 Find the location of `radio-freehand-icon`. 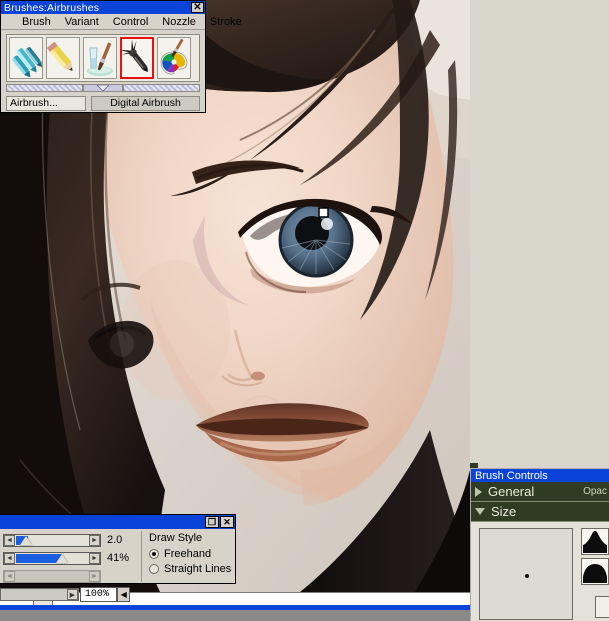

radio-freehand-icon is located at coordinates (154, 553).